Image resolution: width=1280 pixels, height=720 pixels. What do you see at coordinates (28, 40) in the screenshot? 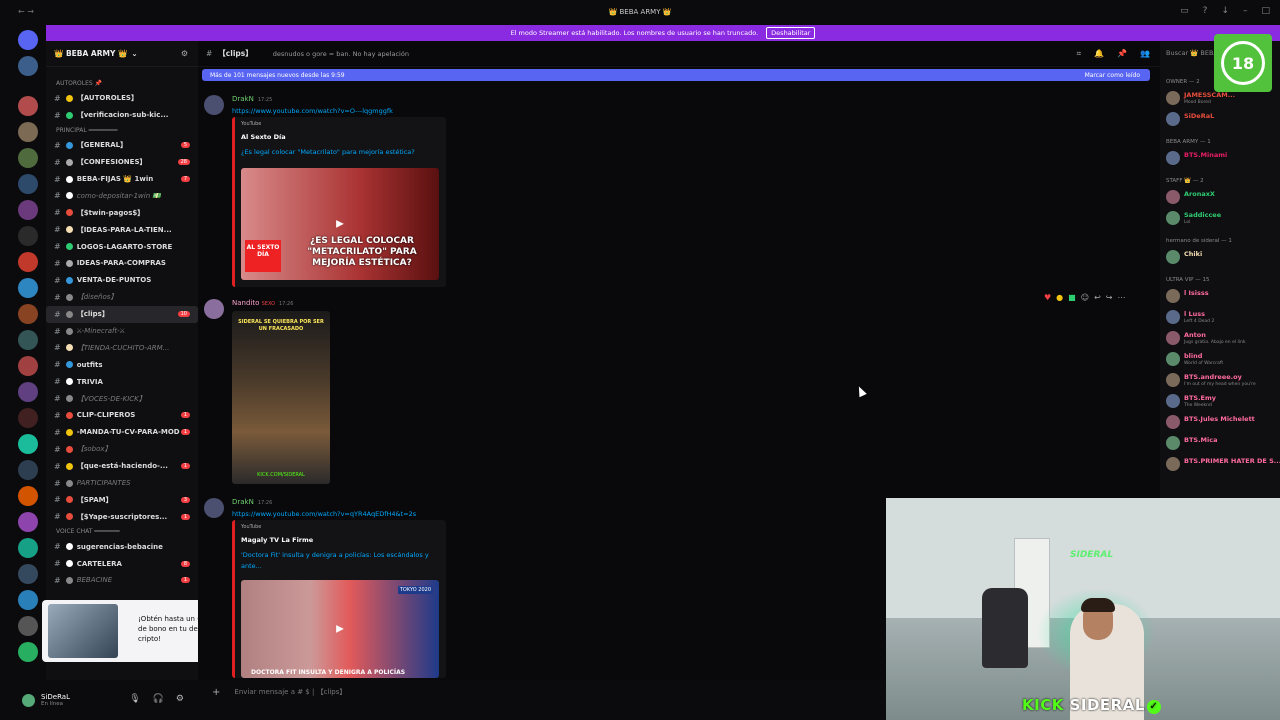
I see `home-icon` at bounding box center [28, 40].